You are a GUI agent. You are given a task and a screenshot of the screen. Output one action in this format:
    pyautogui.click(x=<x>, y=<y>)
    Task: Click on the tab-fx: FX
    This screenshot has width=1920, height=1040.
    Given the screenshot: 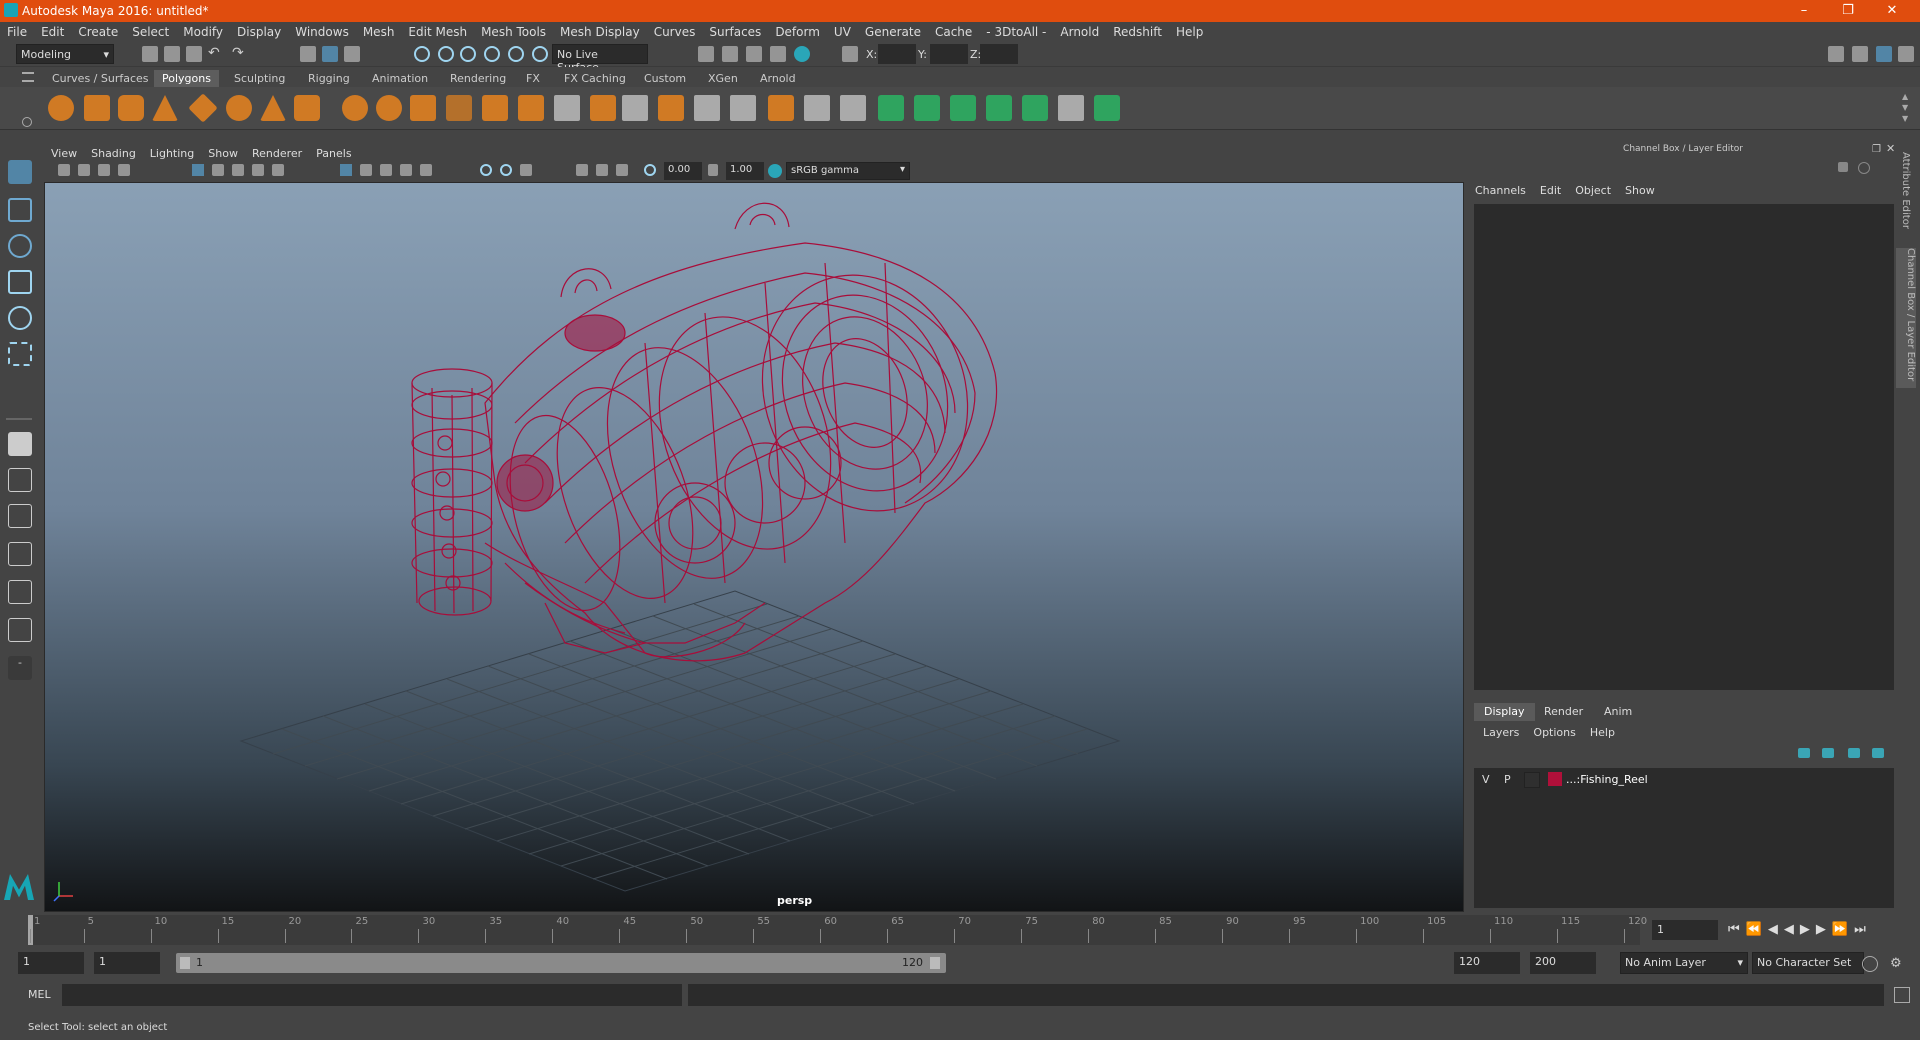 What is the action you would take?
    pyautogui.click(x=533, y=78)
    